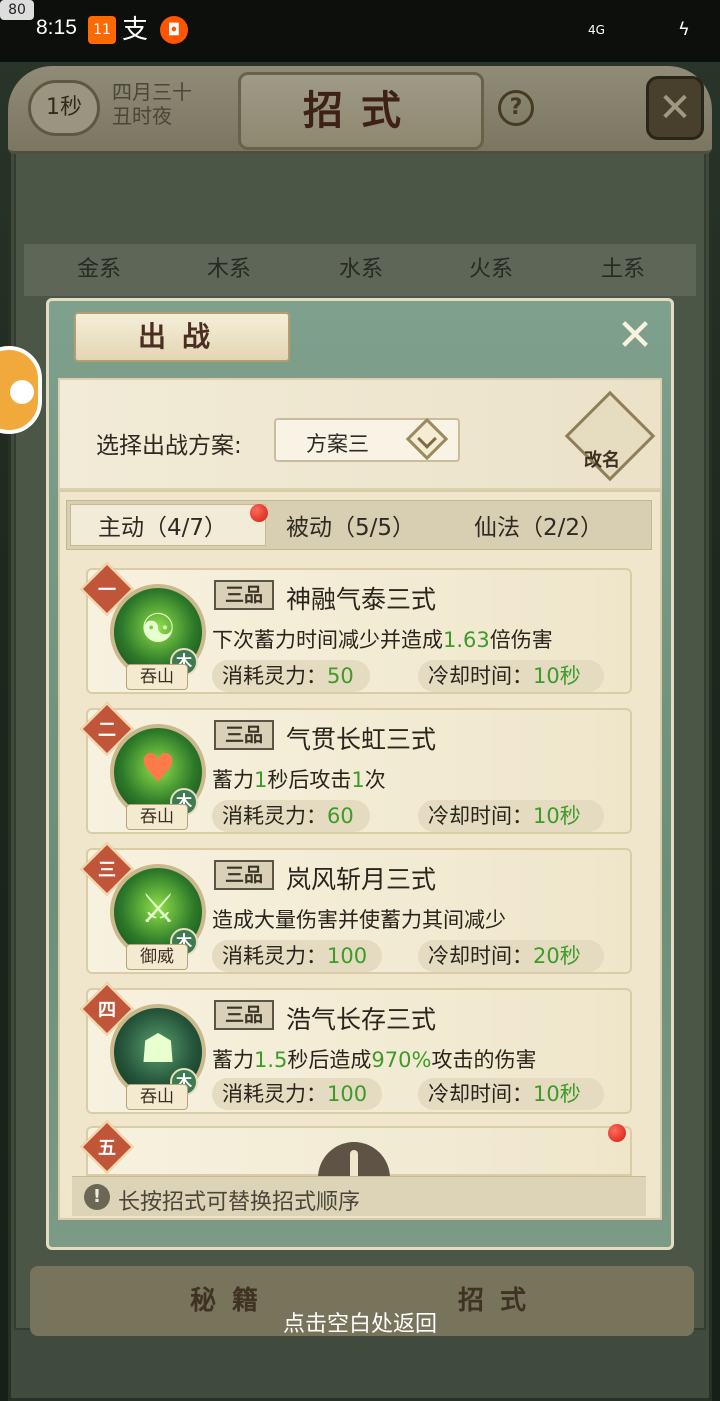 The image size is (720, 1401). Describe the element at coordinates (239, 1202) in the screenshot. I see `tip-text: 长按招式可替换招式顺序` at that location.